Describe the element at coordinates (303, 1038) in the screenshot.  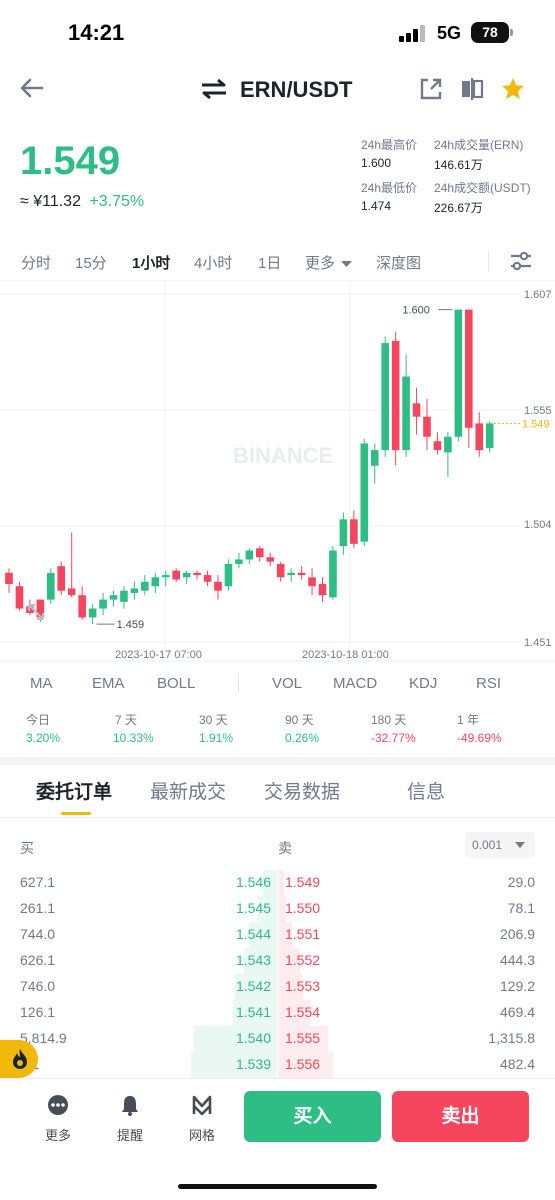
I see `ask-price: 1.555` at that location.